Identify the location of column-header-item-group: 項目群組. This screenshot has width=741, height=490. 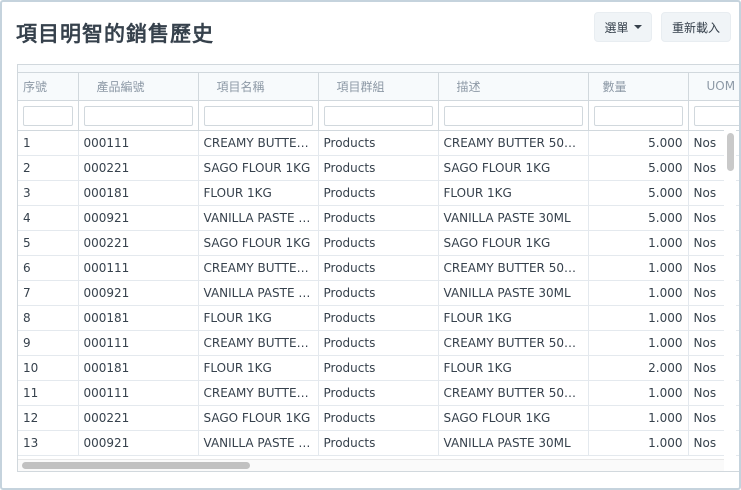
(378, 87).